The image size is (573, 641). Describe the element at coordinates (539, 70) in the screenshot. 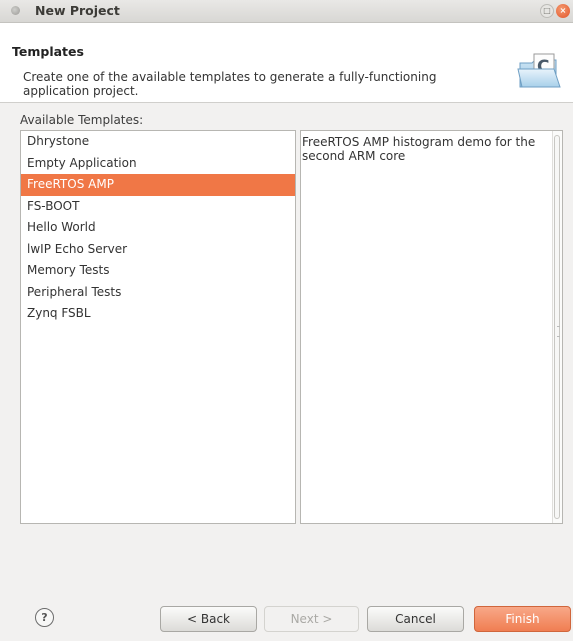

I see `new-c-project-wizard-icon: C` at that location.